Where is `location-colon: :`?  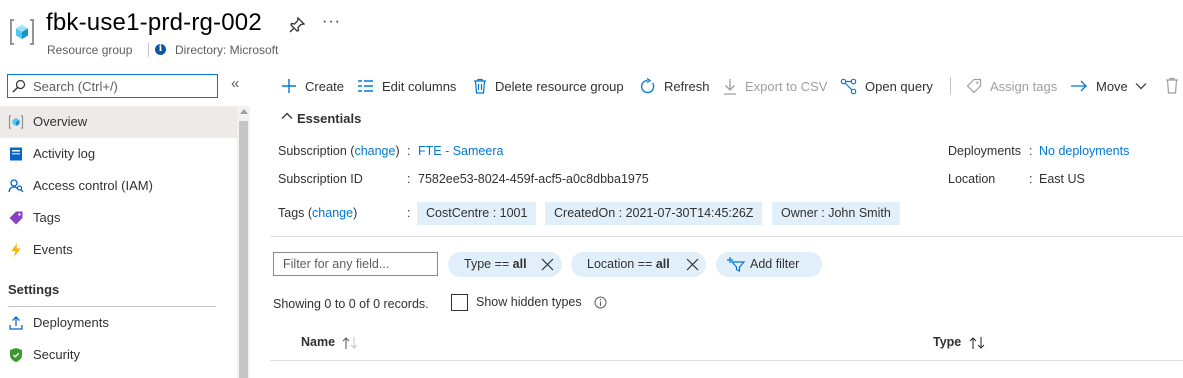
location-colon: : is located at coordinates (1031, 179).